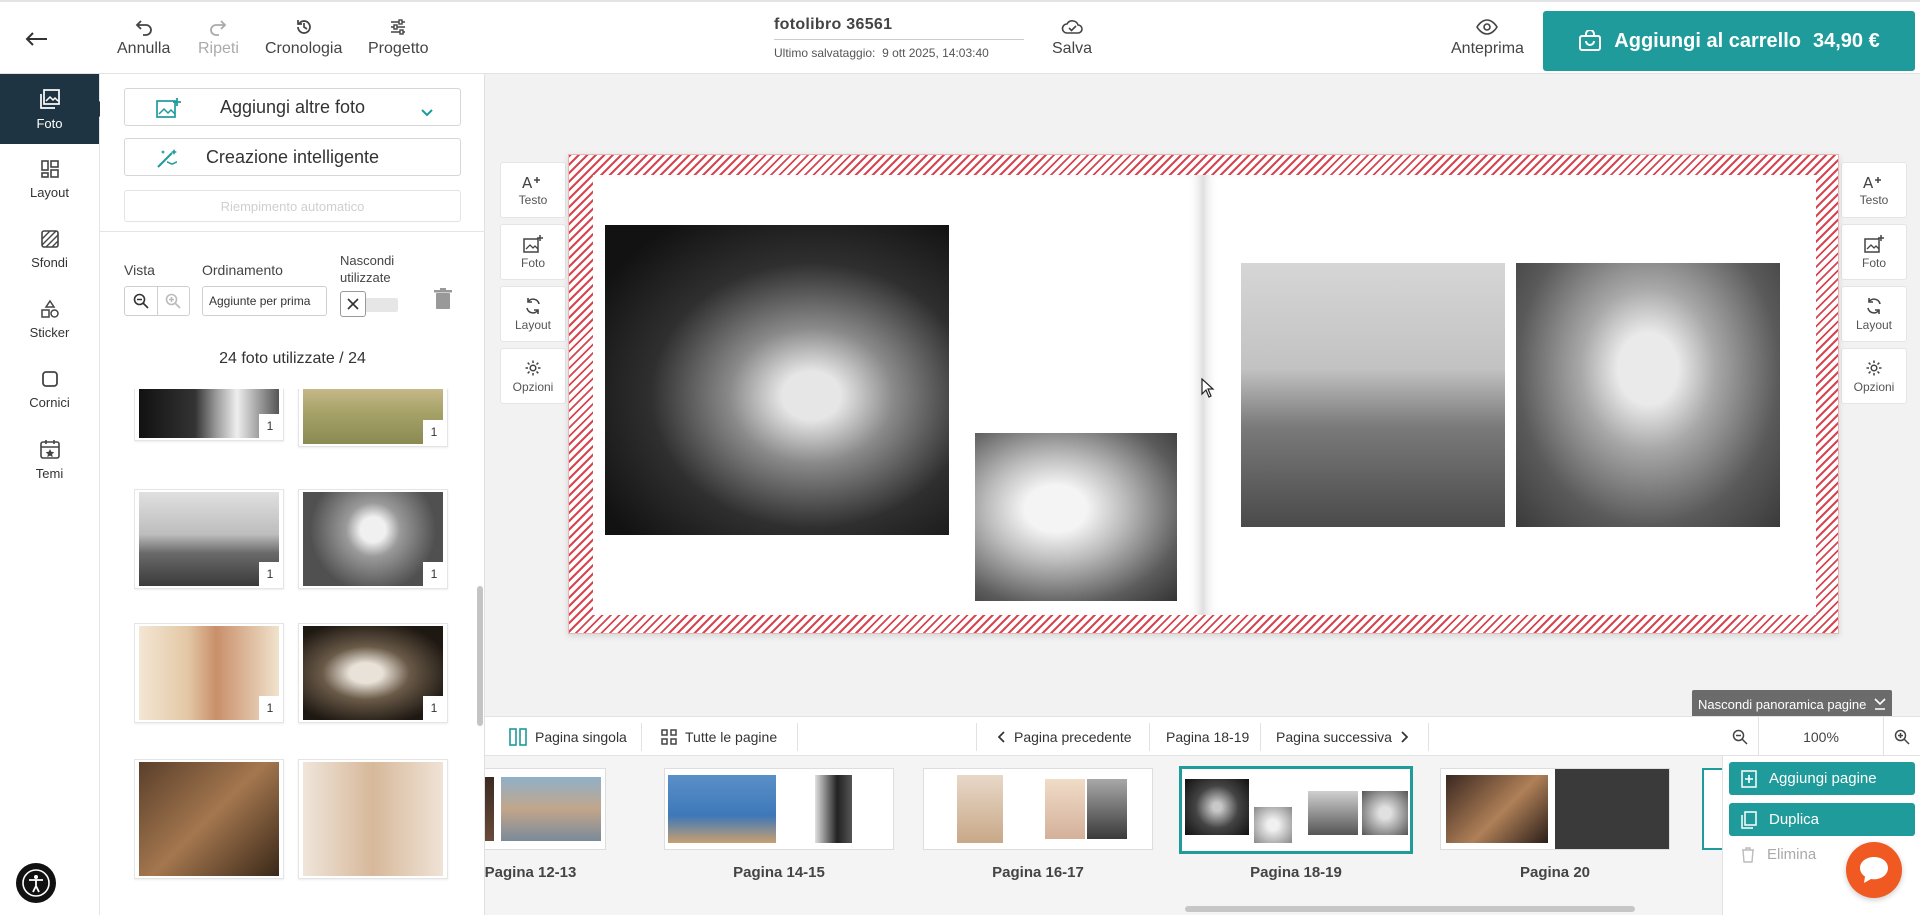  I want to click on collapse-down-icon, so click(1880, 704).